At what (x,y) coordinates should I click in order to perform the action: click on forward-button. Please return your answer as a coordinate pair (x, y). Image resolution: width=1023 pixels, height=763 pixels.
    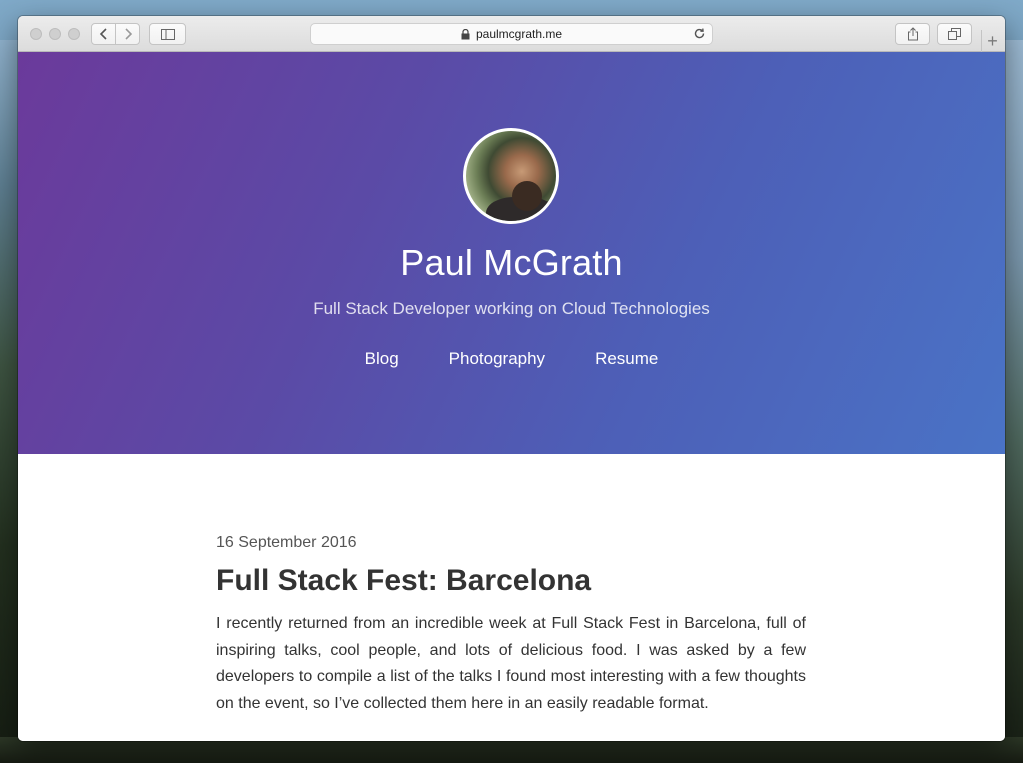
    Looking at the image, I should click on (127, 34).